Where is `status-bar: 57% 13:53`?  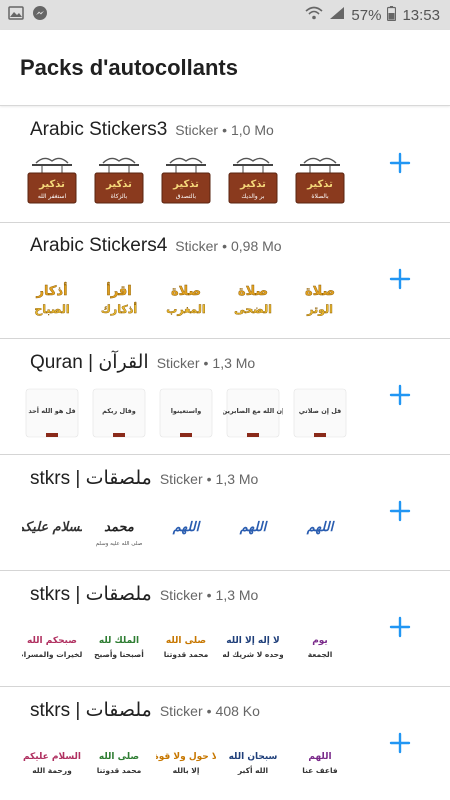 status-bar: 57% 13:53 is located at coordinates (225, 15).